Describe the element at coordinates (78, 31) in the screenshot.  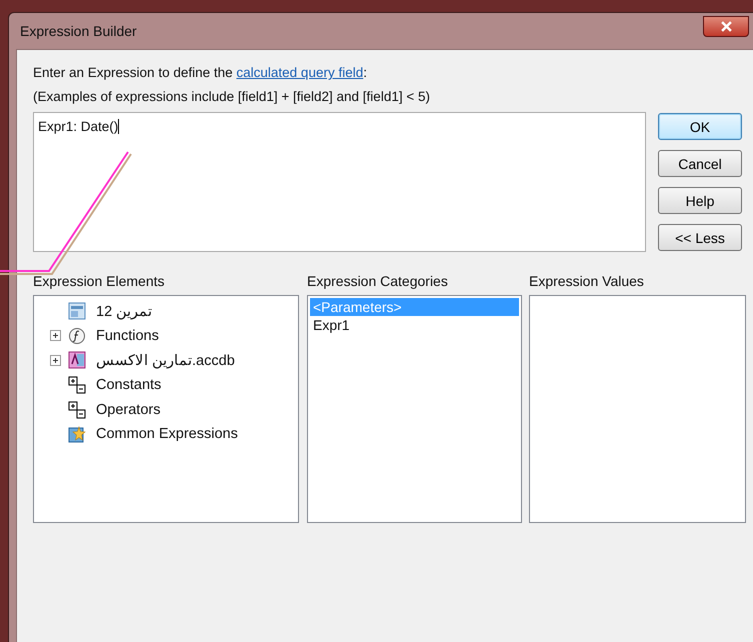
I see `window-title: Expression Builder` at that location.